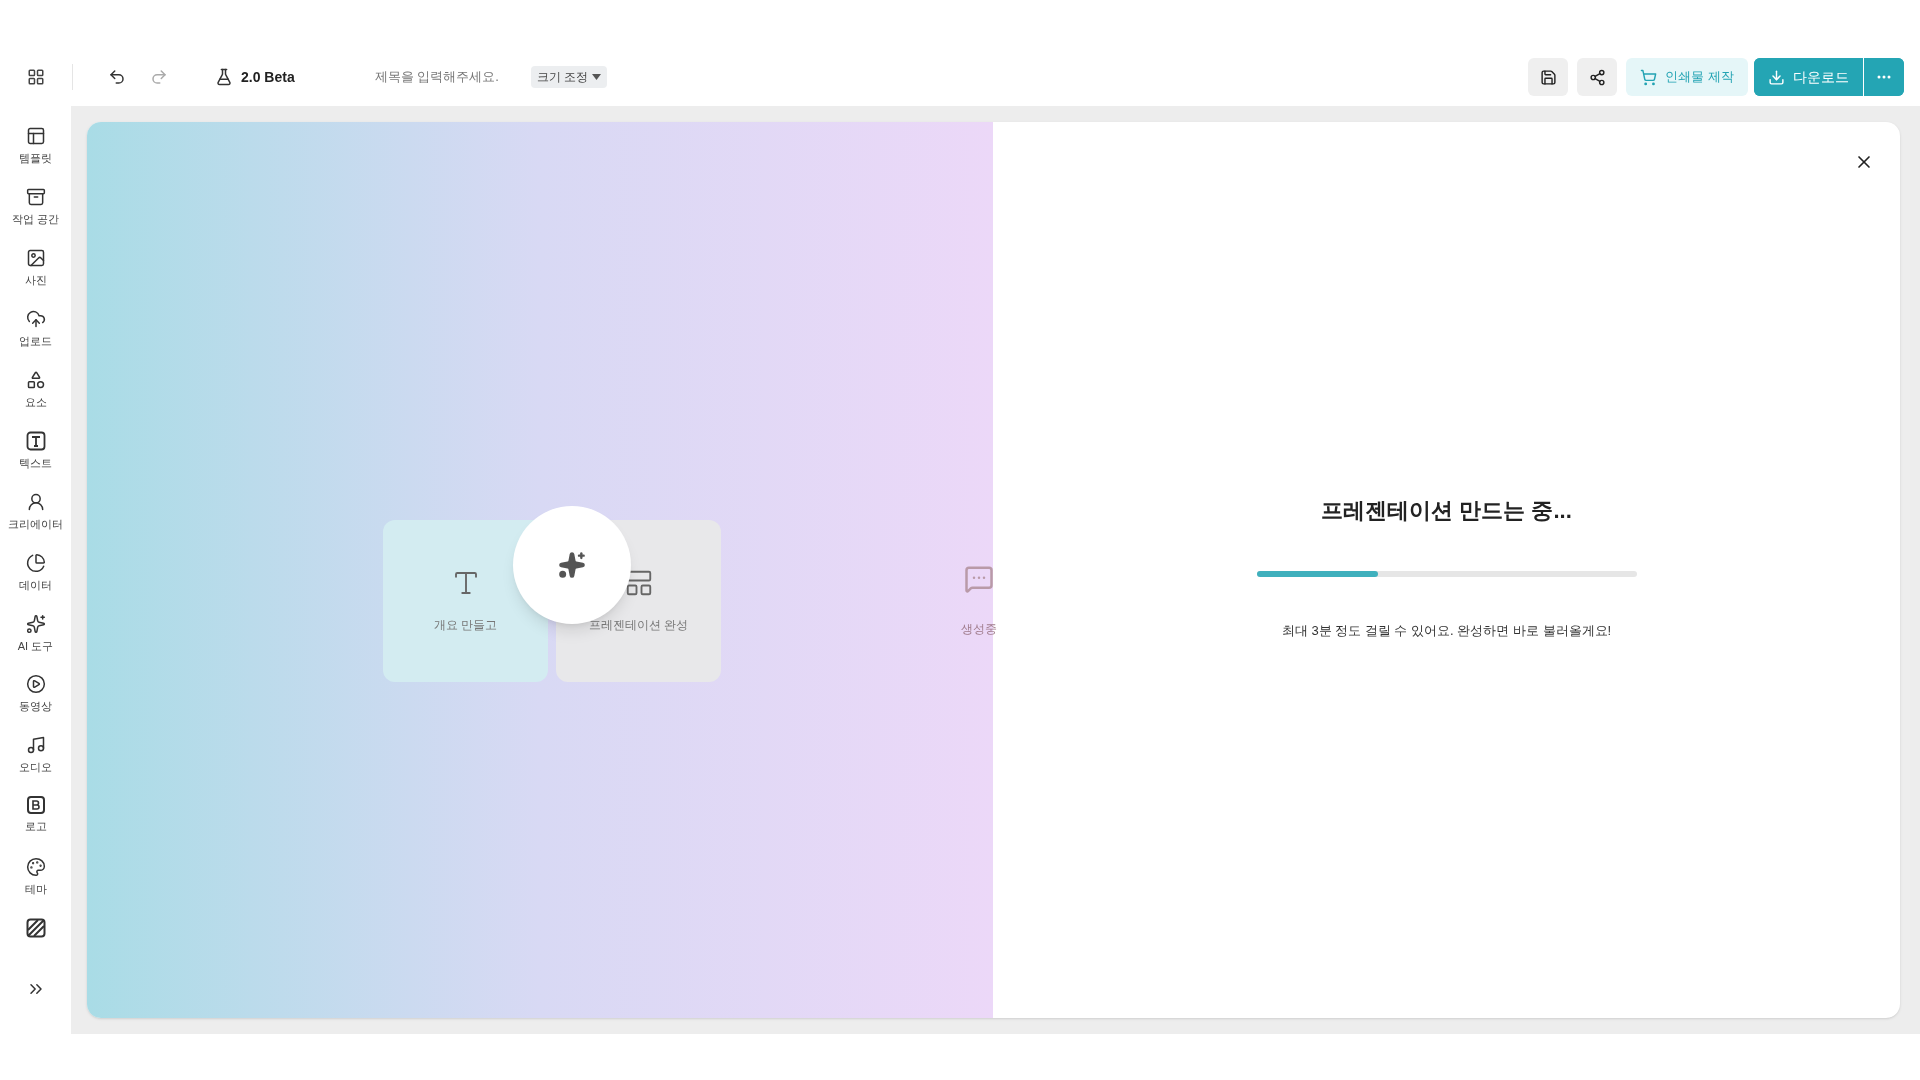 Image resolution: width=1920 pixels, height=1080 pixels. Describe the element at coordinates (35, 760) in the screenshot. I see `sidebar-item: 오디오` at that location.